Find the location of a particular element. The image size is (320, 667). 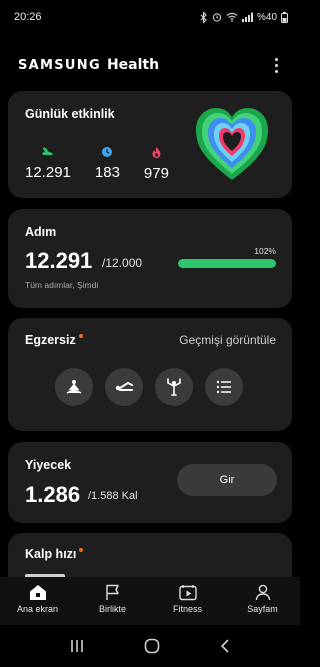

steps-percent: 102% is located at coordinates (265, 251).